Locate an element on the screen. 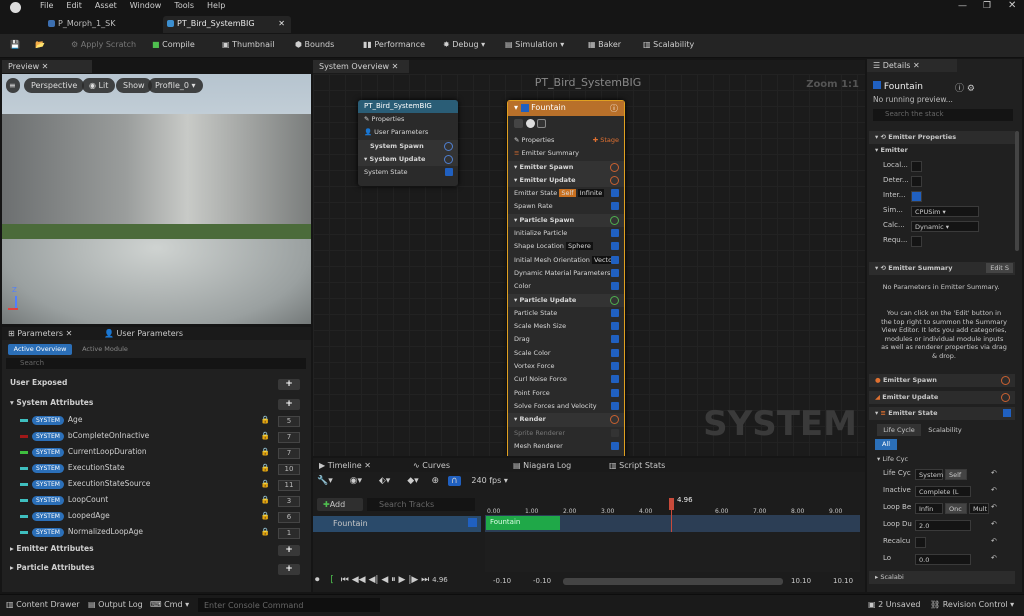 The width and height of the screenshot is (1024, 616). emitter-property-row: Sim... CPUSim ▾ is located at coordinates (953, 212).